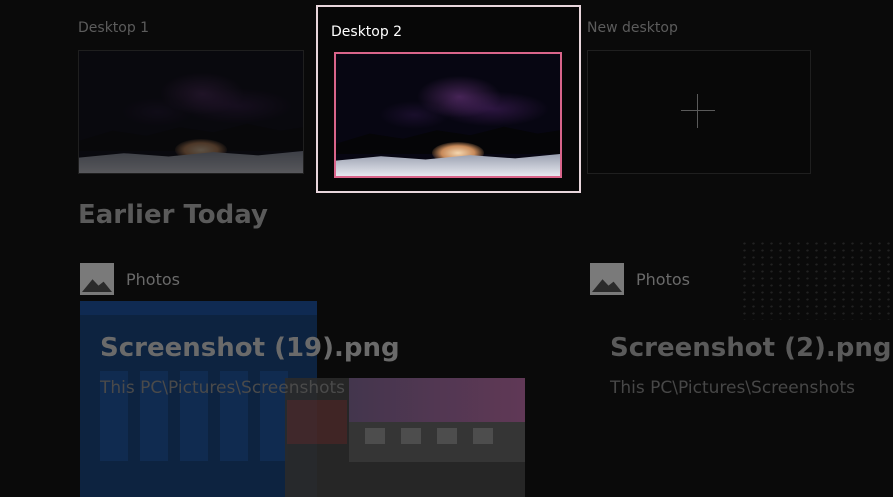 The height and width of the screenshot is (497, 893). Describe the element at coordinates (198, 399) in the screenshot. I see `card-thumbnail-window` at that location.